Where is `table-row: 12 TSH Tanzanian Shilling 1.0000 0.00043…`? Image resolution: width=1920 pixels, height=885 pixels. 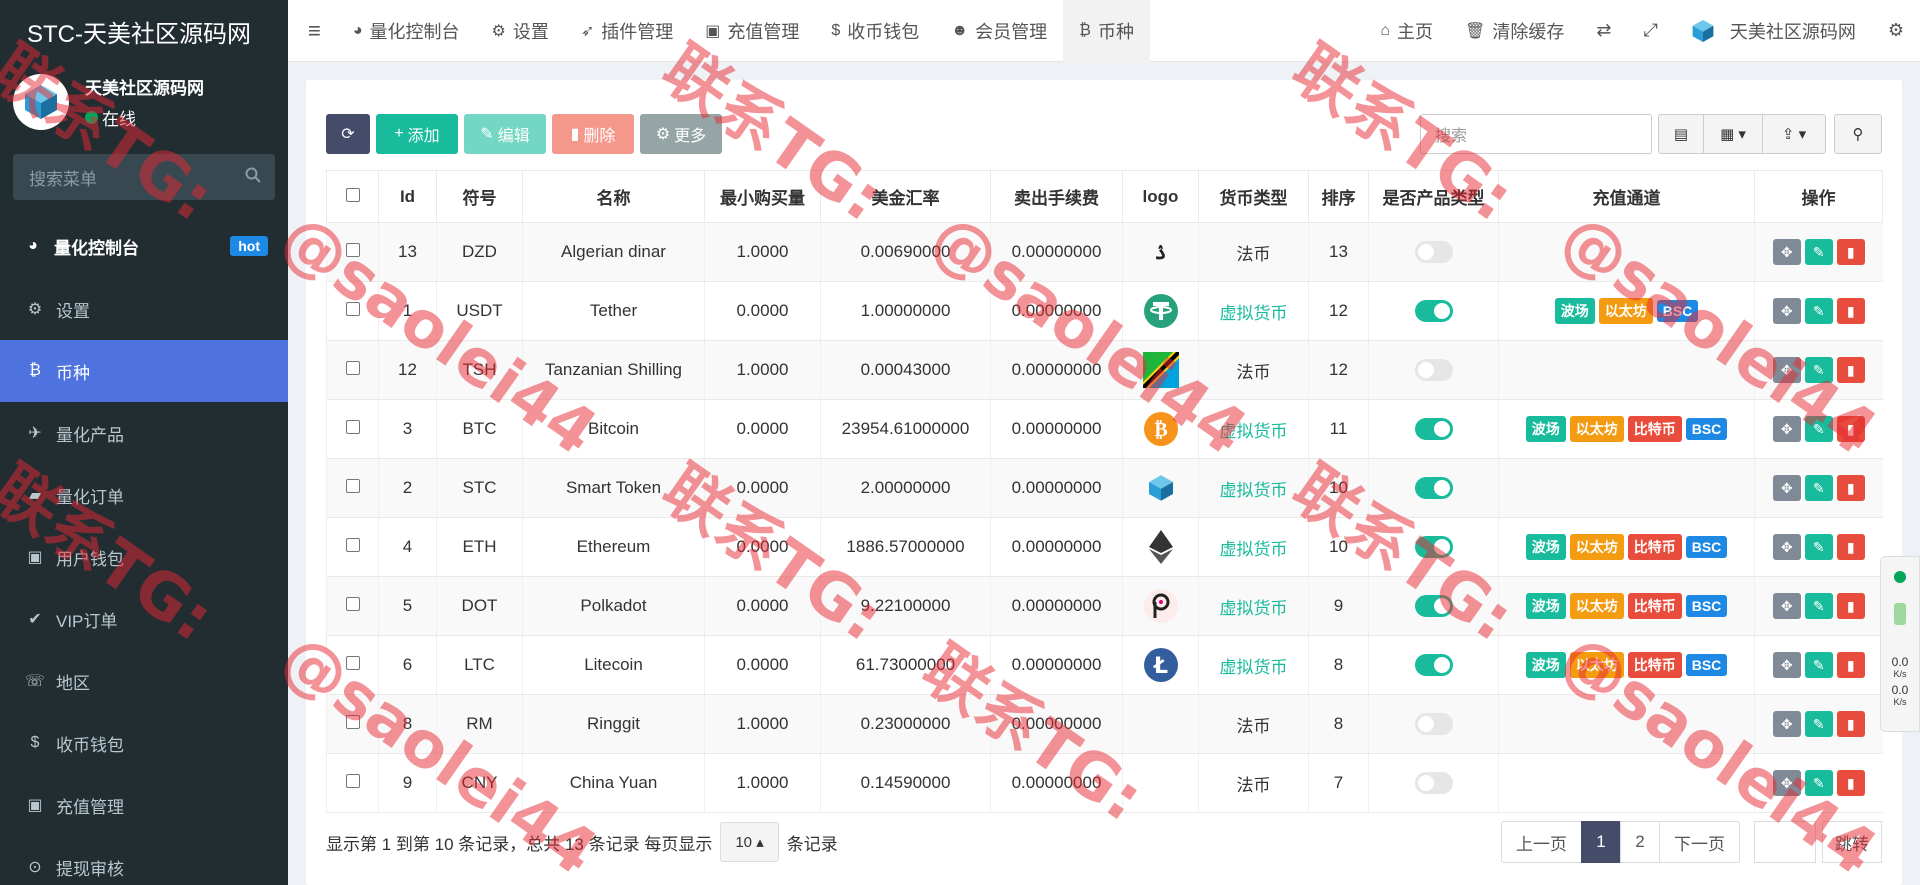 table-row: 12 TSH Tanzanian Shilling 1.0000 0.00043… is located at coordinates (1104, 370).